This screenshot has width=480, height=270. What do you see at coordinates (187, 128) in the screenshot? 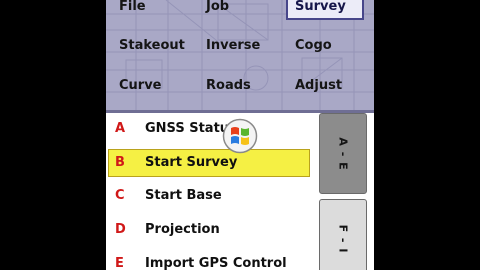
I see `list-item-label: GNSS Statu` at bounding box center [187, 128].